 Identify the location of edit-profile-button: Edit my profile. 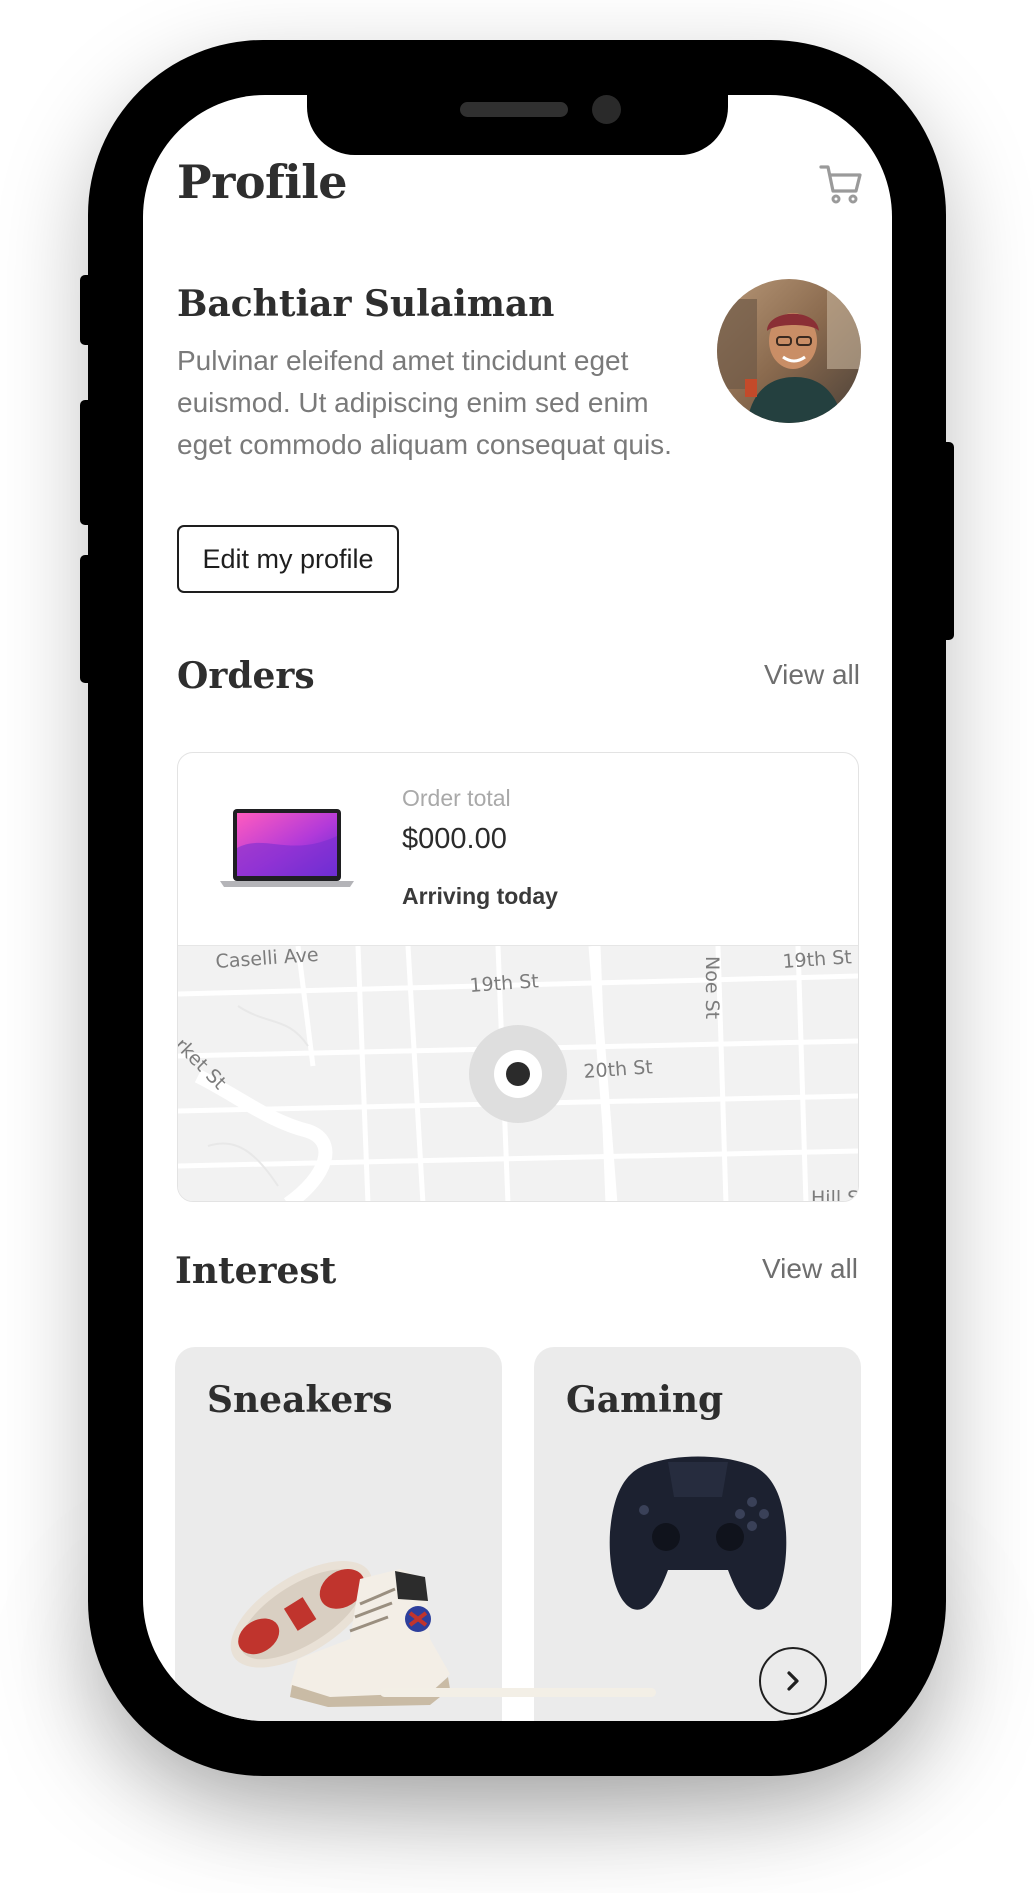
(288, 559).